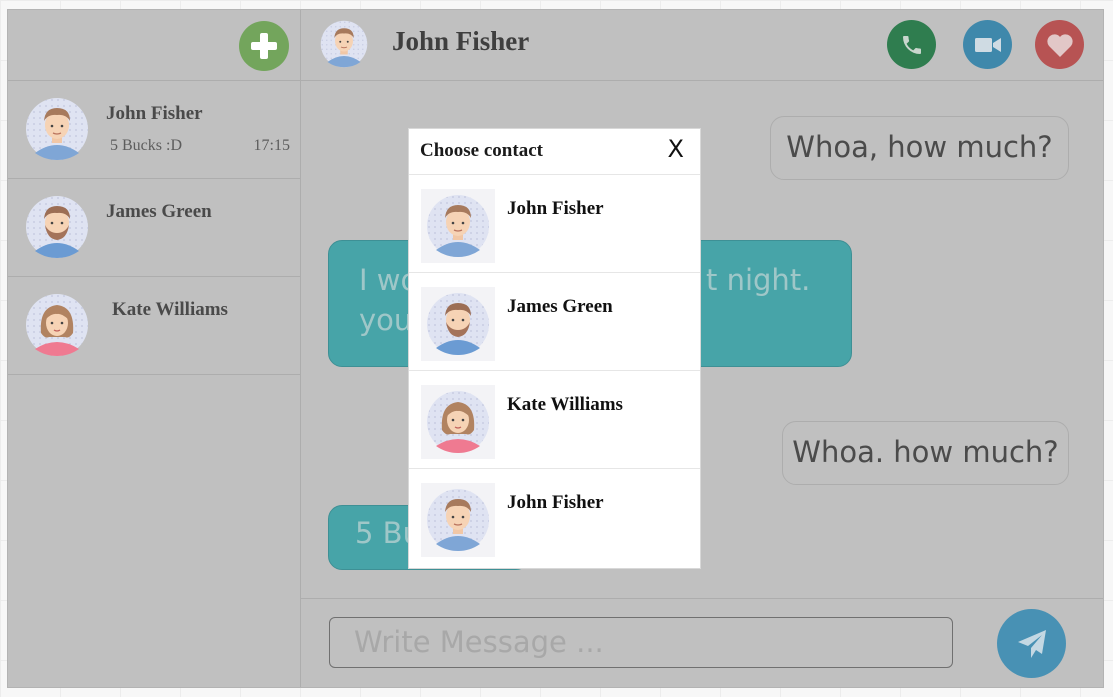  I want to click on sidebar-contact-kate-williams: Kate Williams, so click(154, 326).